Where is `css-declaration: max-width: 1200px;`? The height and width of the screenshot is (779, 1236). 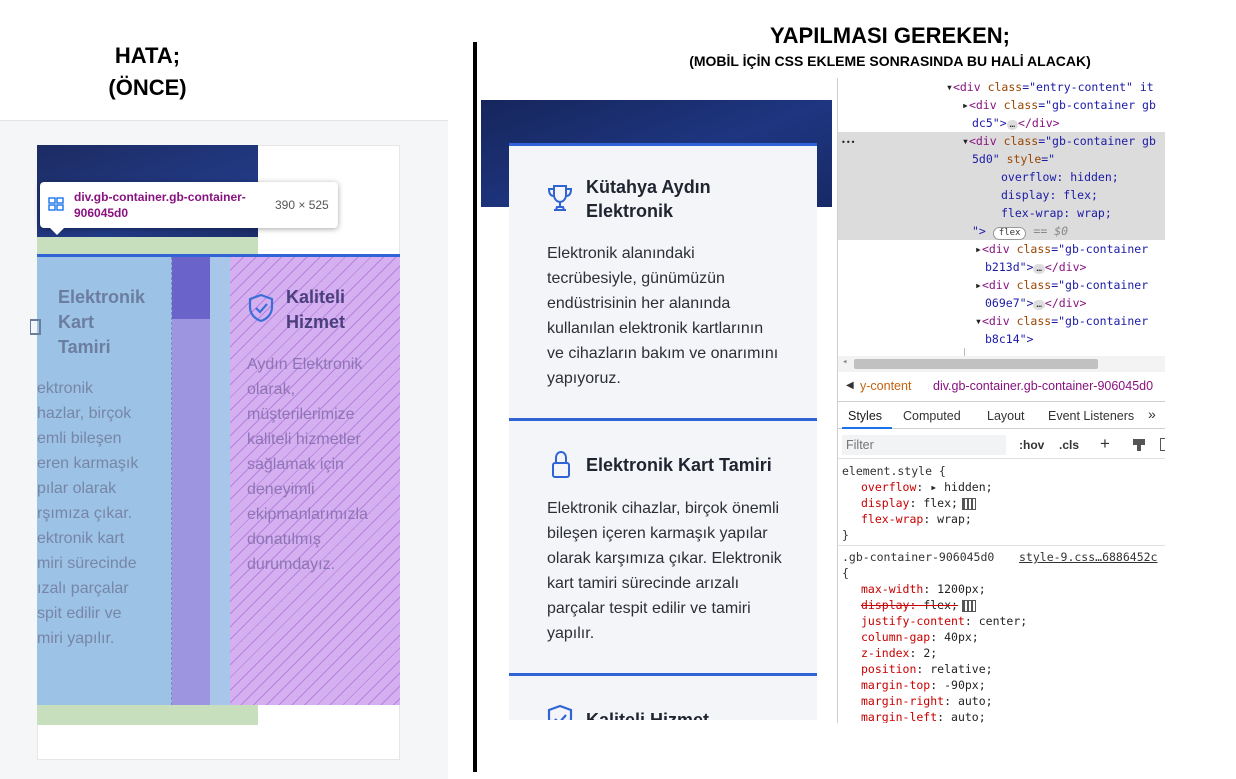 css-declaration: max-width: 1200px; is located at coordinates (923, 589).